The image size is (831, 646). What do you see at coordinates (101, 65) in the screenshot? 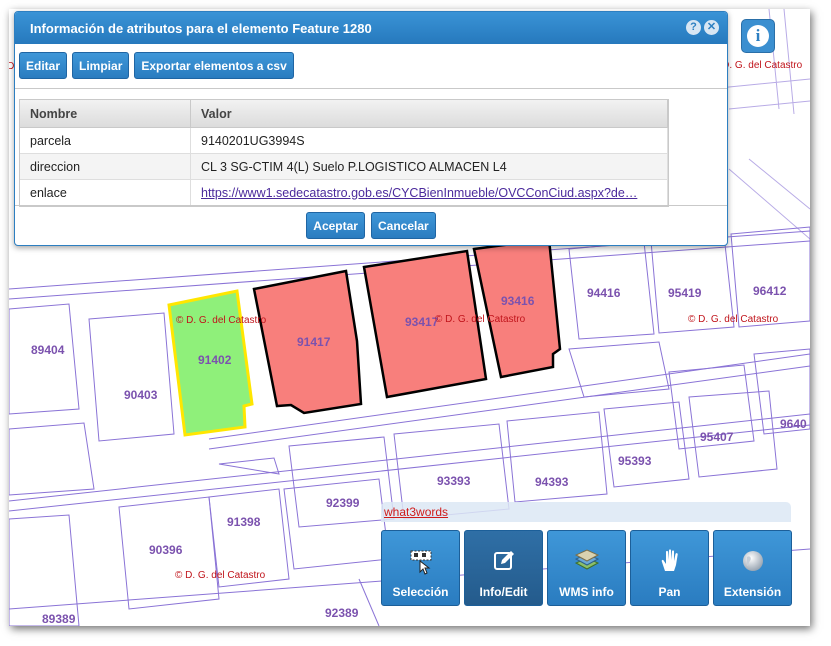
I see `clear-button: Limpiar` at bounding box center [101, 65].